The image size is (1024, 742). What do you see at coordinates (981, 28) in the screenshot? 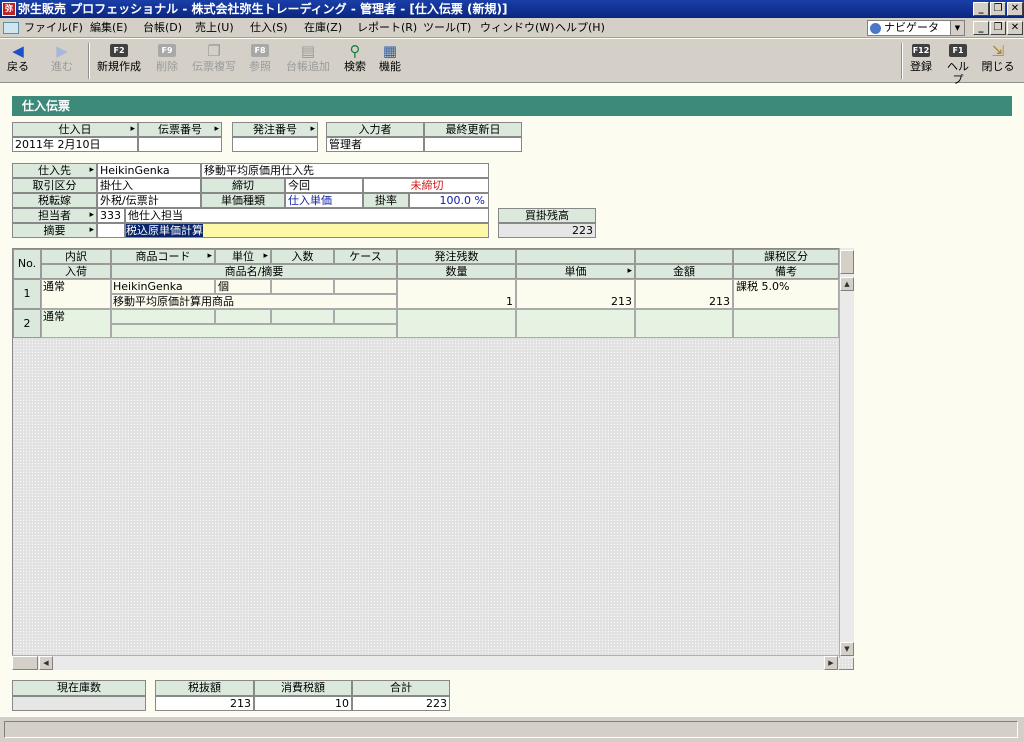
I see `mdi-minimize-button: _` at bounding box center [981, 28].